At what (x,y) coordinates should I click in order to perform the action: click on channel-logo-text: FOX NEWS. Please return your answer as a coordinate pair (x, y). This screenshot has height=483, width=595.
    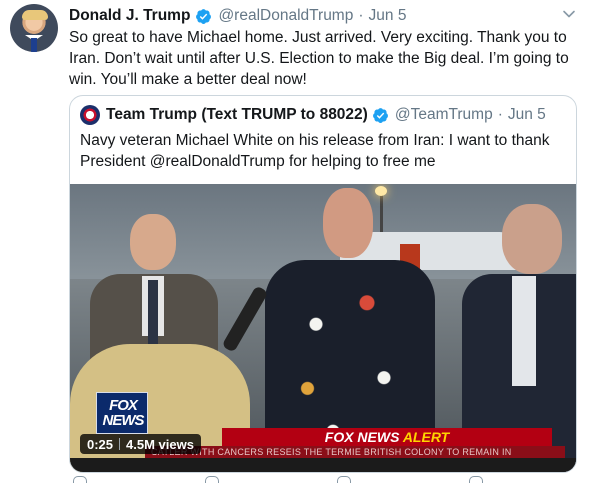
    Looking at the image, I should click on (123, 413).